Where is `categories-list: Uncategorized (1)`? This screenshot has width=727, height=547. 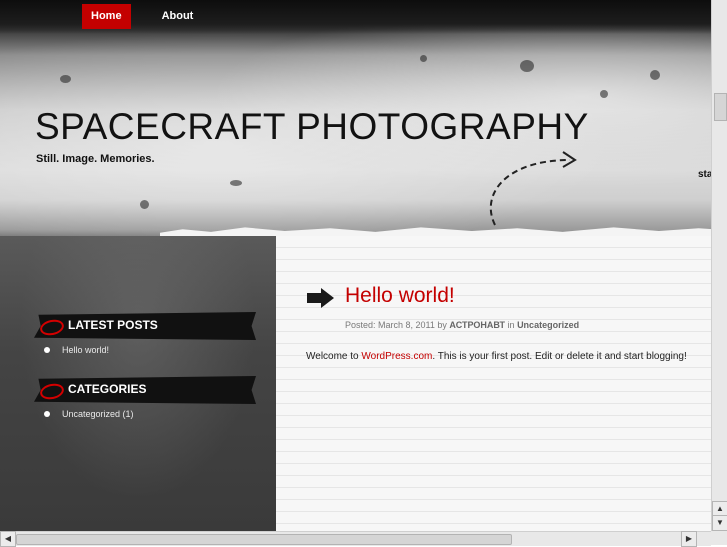 categories-list: Uncategorized (1) is located at coordinates (89, 414).